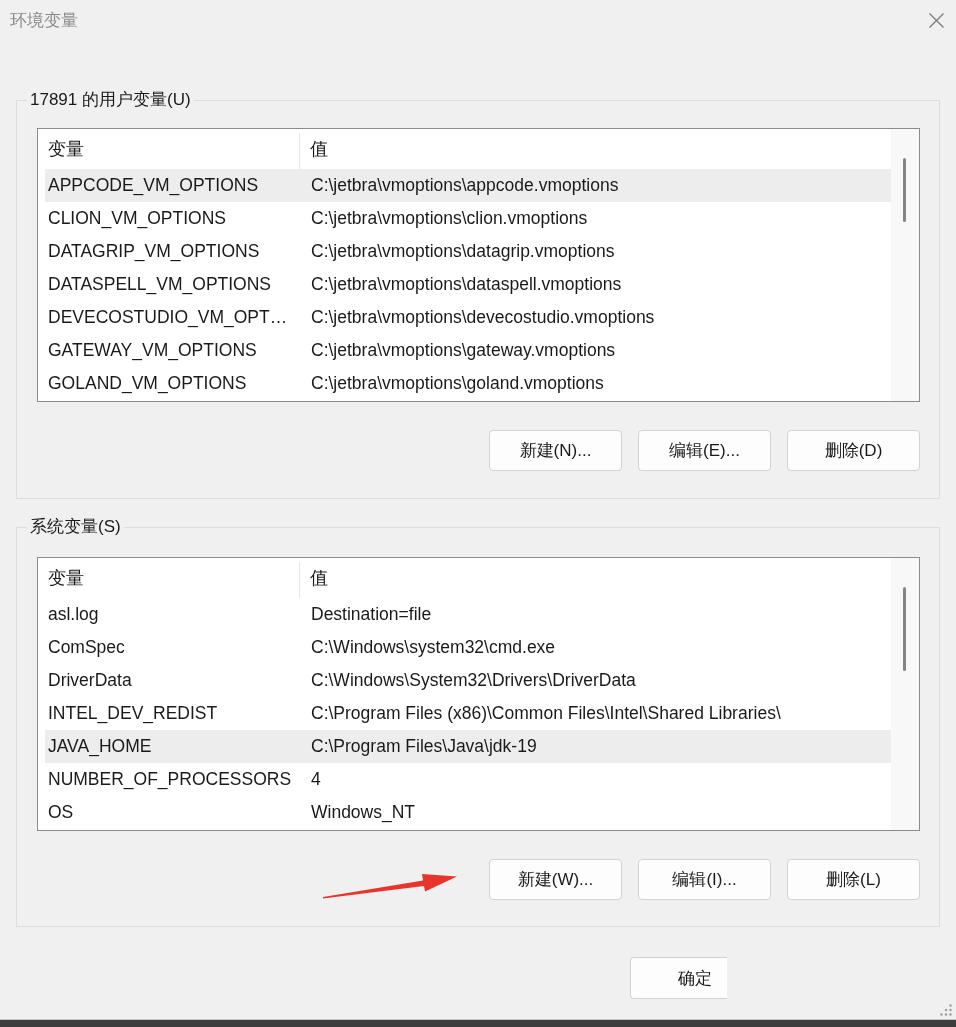 This screenshot has width=956, height=1027. I want to click on resize-grip-icon, so click(946, 1010).